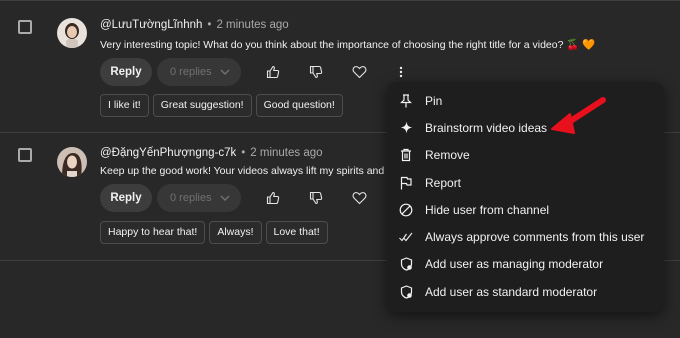 This screenshot has height=338, width=680. I want to click on menu-item-hide-user: Hide user from channel, so click(525, 209).